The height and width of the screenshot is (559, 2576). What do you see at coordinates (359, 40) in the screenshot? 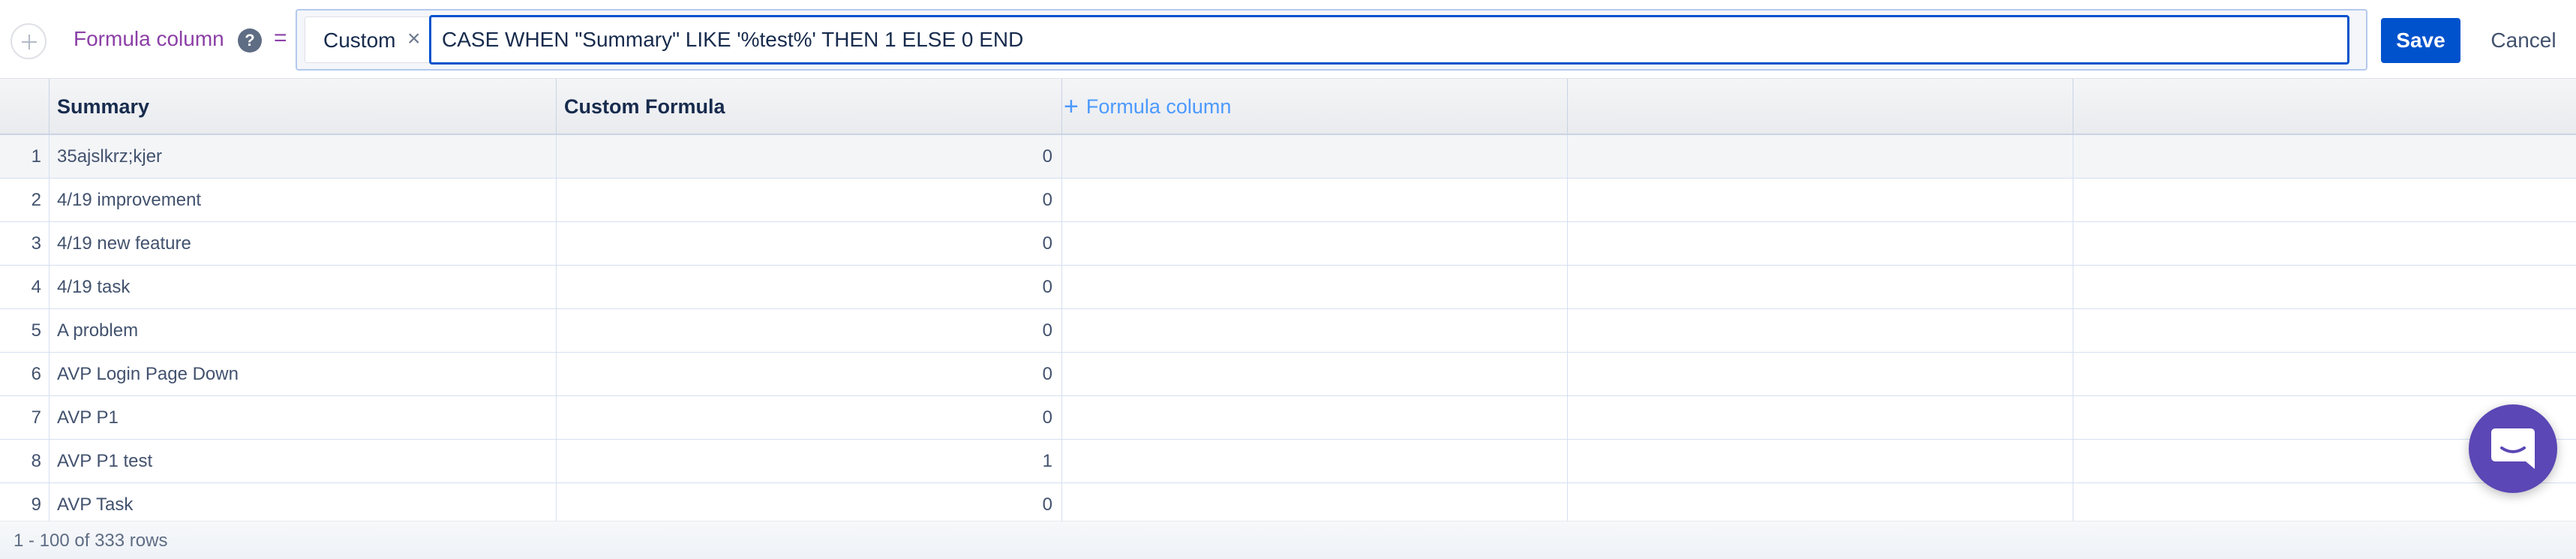
I see `function-tag-label: Custom` at bounding box center [359, 40].